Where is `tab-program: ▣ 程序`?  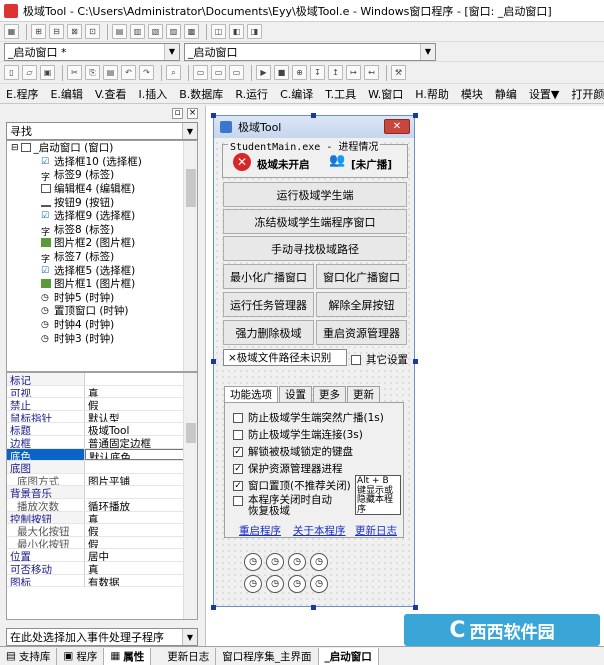
tab-program: ▣ 程序 is located at coordinates (81, 656).